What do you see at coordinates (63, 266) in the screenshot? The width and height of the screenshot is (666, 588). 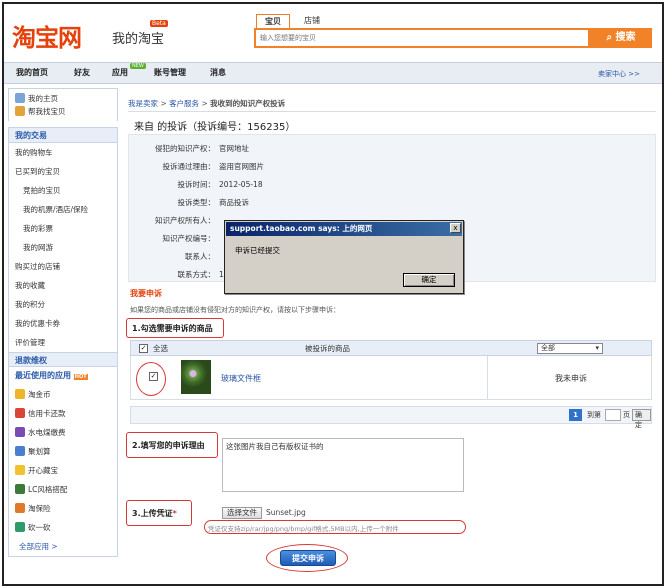 I see `sidebar-item-shops: 购买过的店铺` at bounding box center [63, 266].